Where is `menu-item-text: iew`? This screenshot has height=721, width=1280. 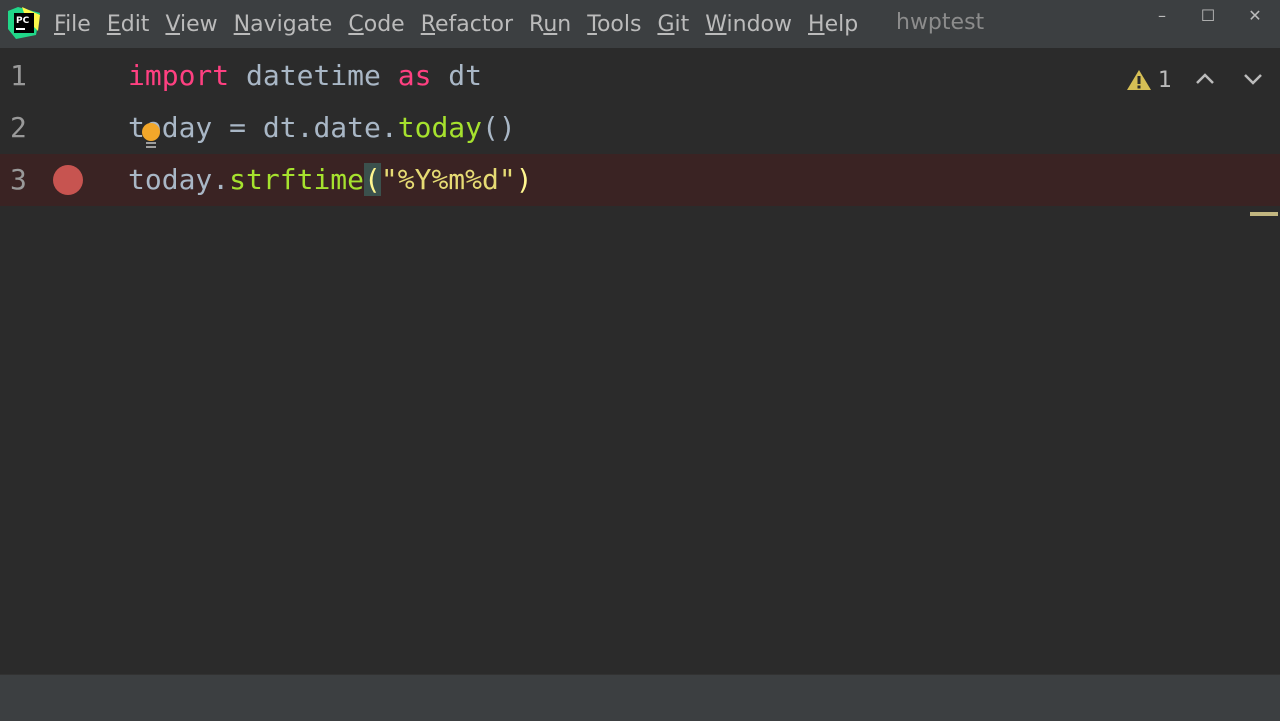
menu-item-text: iew is located at coordinates (199, 24).